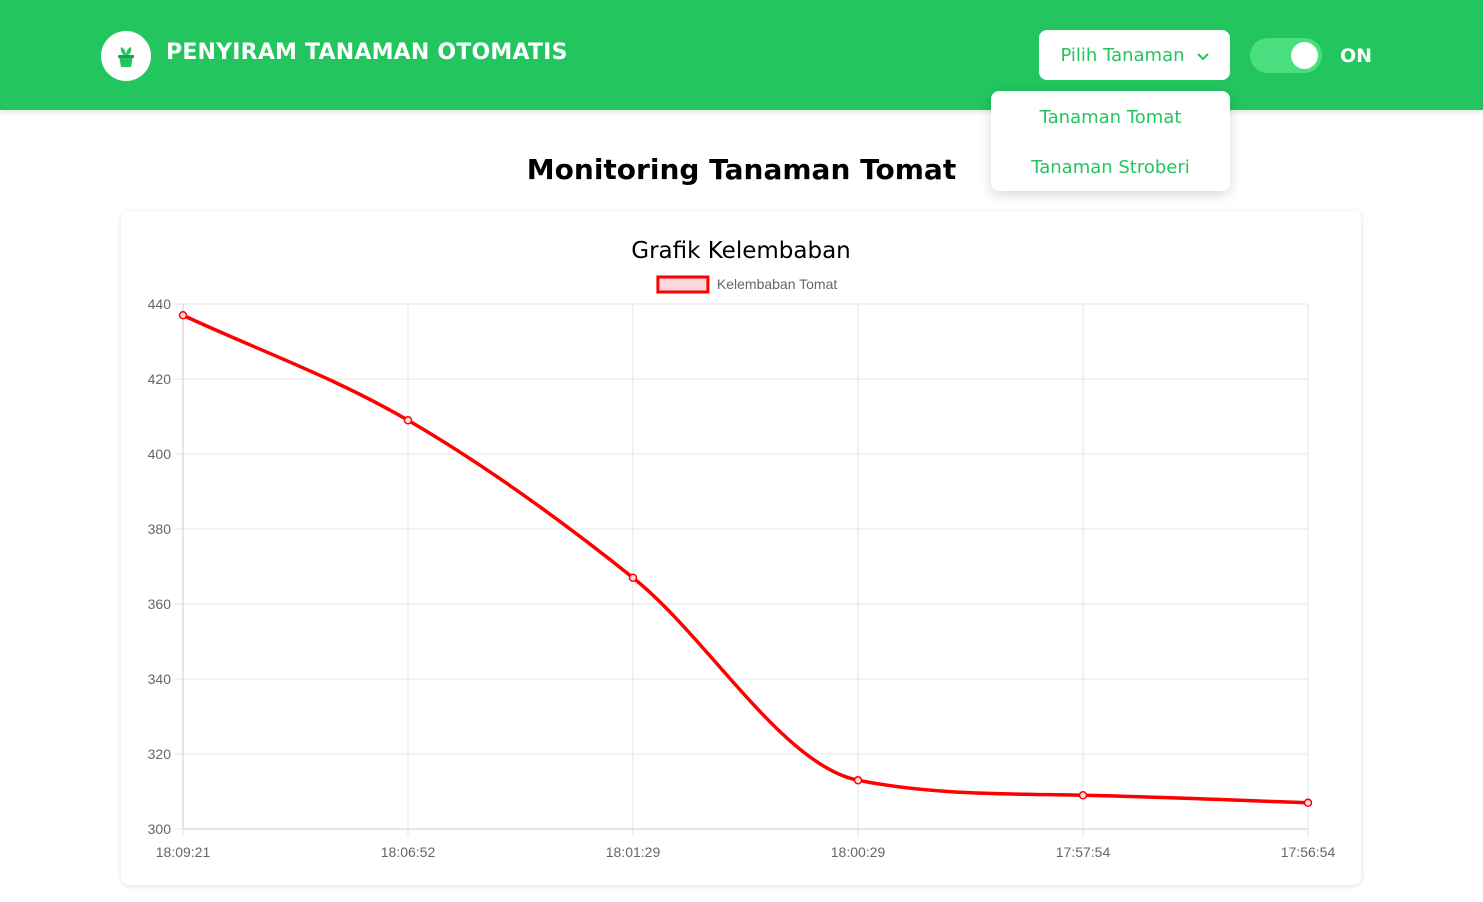  Describe the element at coordinates (1110, 167) in the screenshot. I see `dropdown-item-stroberi: Tanaman Stroberi` at that location.